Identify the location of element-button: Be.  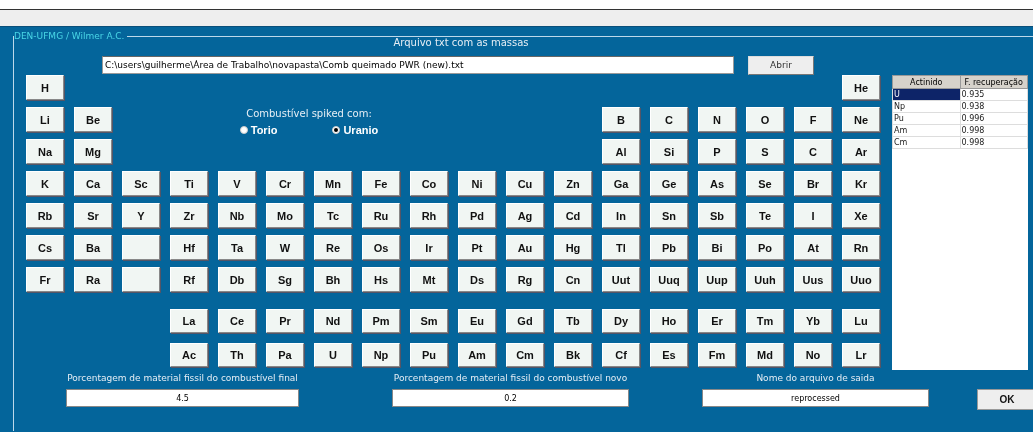
(93, 119).